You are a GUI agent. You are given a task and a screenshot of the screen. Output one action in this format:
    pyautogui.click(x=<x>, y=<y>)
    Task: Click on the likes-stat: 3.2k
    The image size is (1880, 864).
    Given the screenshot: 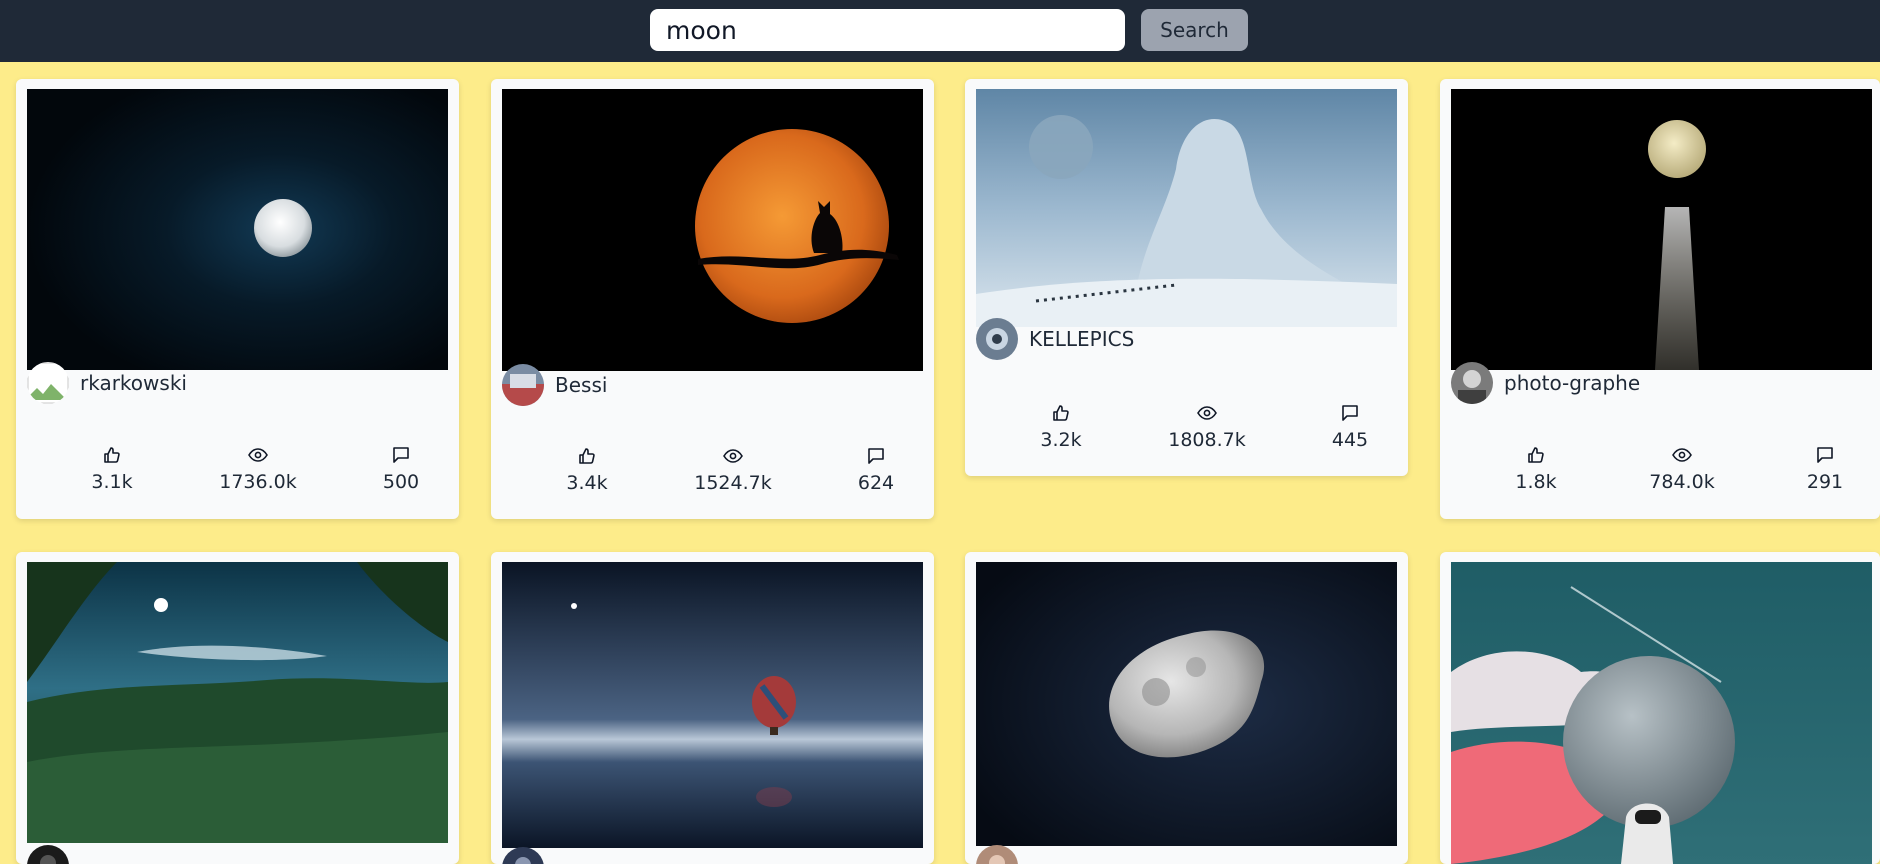 What is the action you would take?
    pyautogui.click(x=1061, y=427)
    